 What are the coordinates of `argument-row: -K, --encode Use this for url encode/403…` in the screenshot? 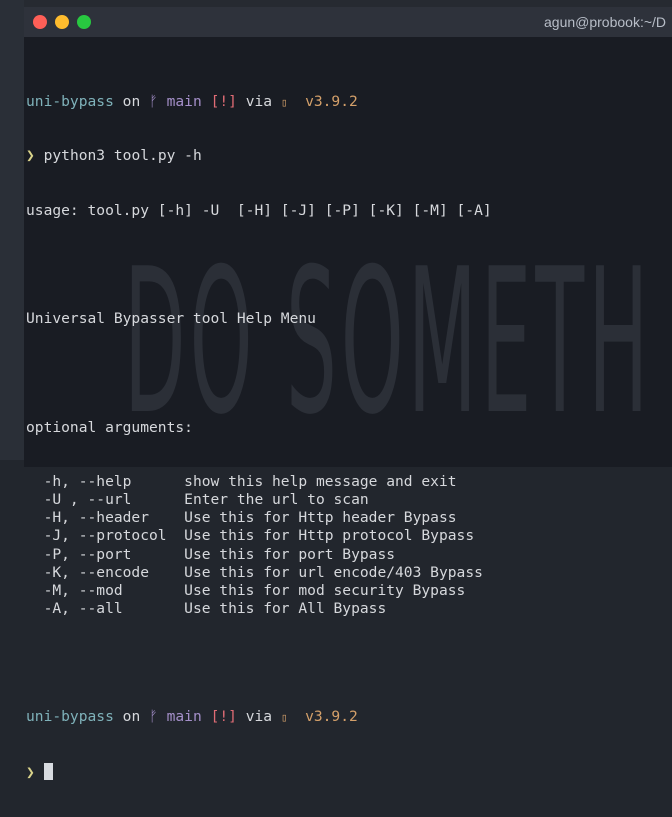 It's located at (259, 573).